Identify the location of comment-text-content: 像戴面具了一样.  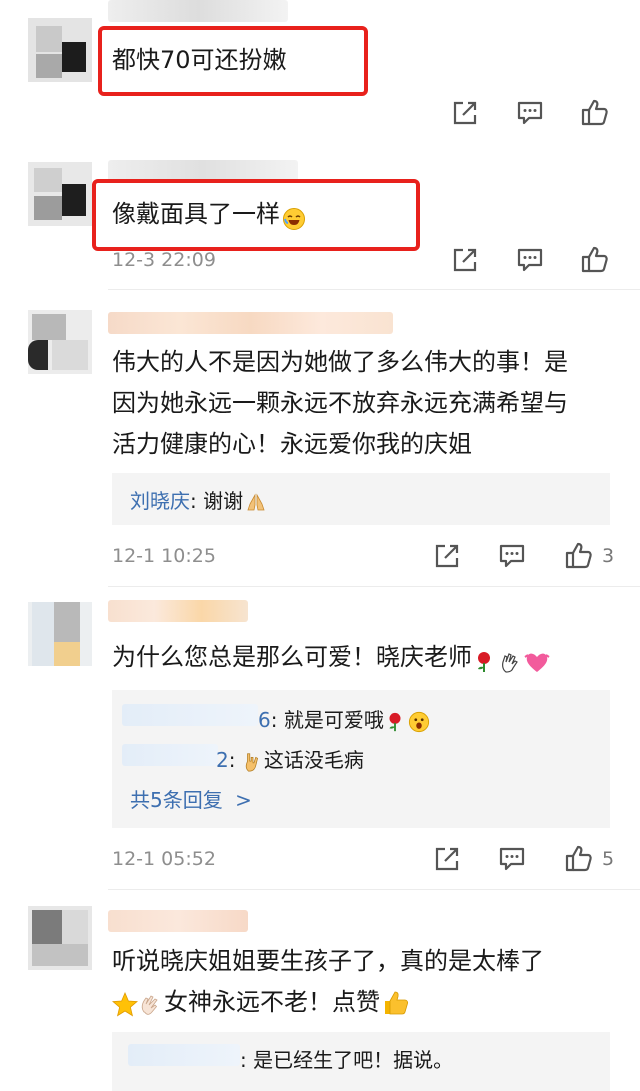
(196, 214).